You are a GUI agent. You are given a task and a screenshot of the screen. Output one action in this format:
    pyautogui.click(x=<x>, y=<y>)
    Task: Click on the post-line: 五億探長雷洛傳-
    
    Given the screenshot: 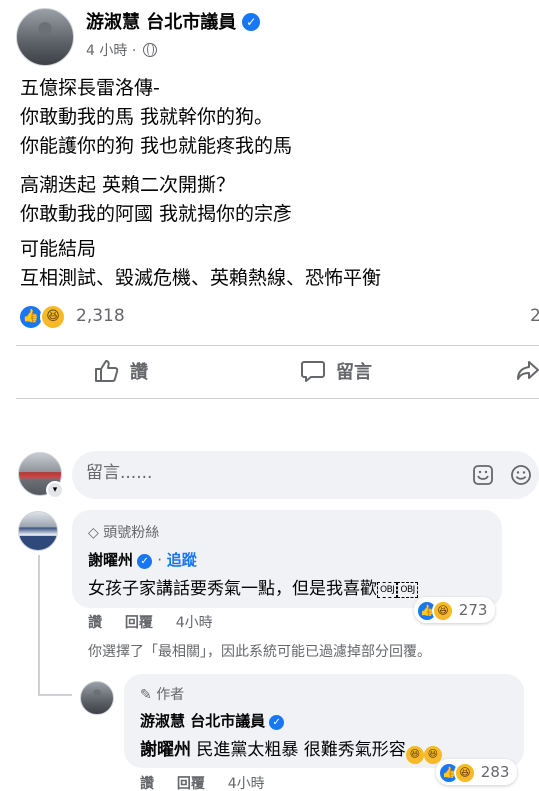 What is the action you would take?
    pyautogui.click(x=90, y=88)
    